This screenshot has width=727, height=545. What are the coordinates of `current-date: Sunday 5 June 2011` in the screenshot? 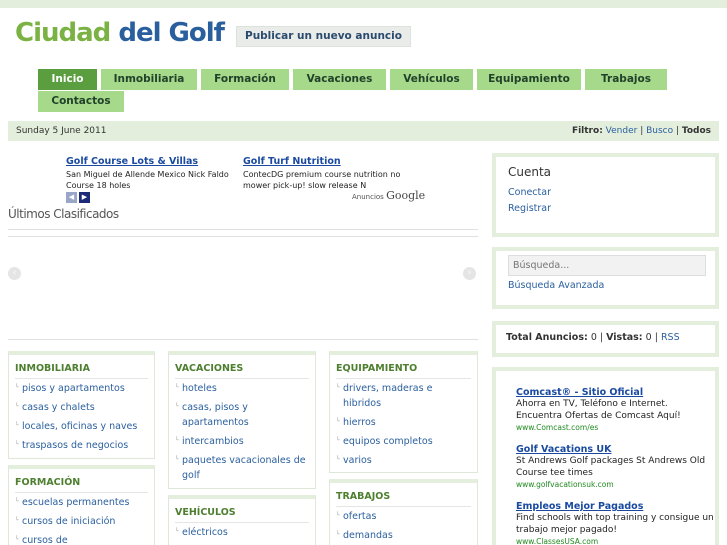 It's located at (61, 131).